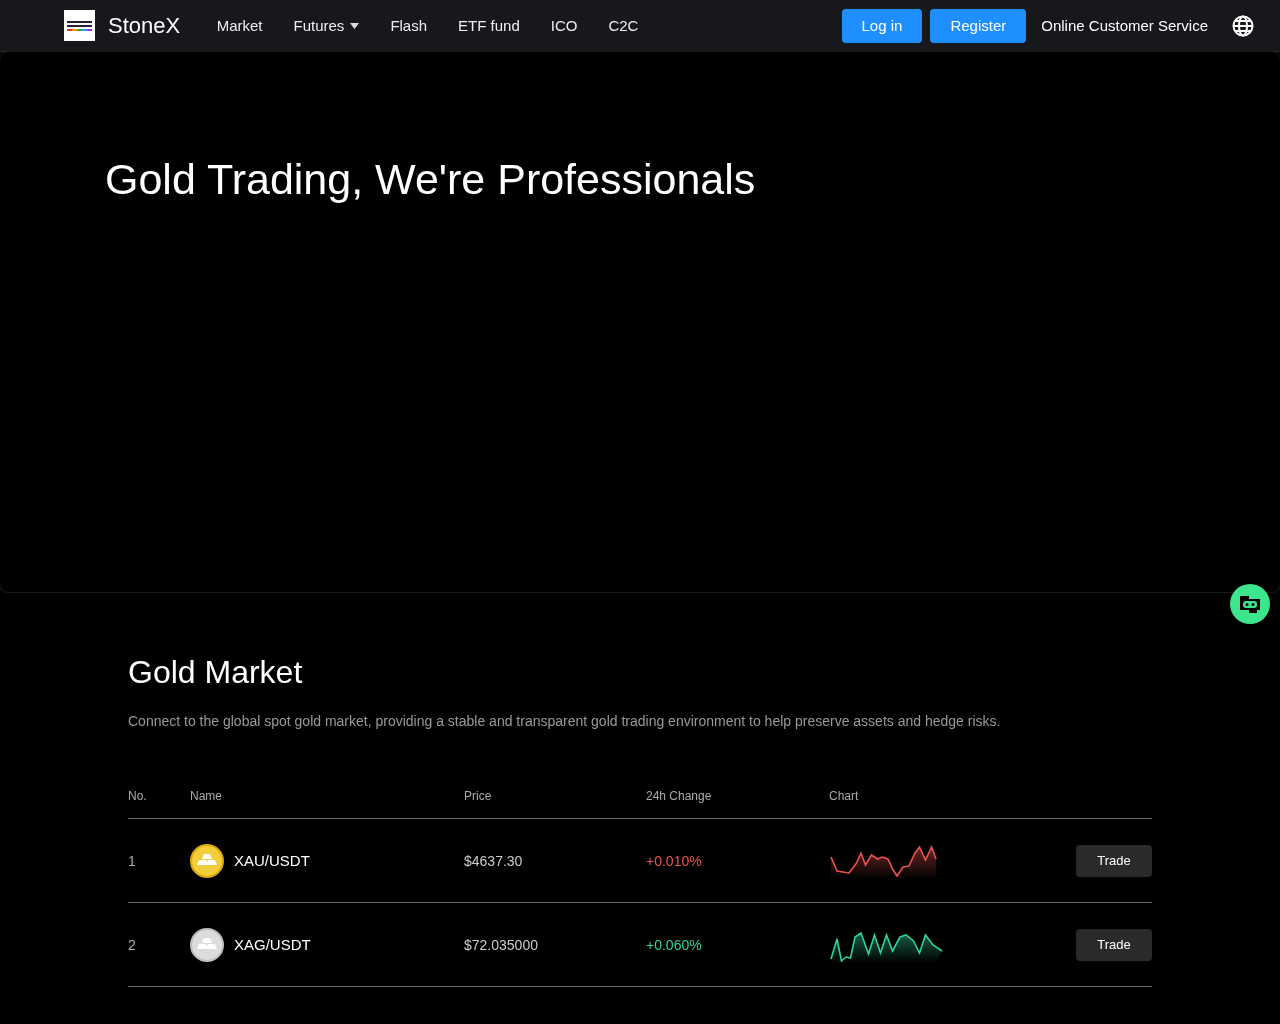  I want to click on chatbot-icon, so click(1250, 604).